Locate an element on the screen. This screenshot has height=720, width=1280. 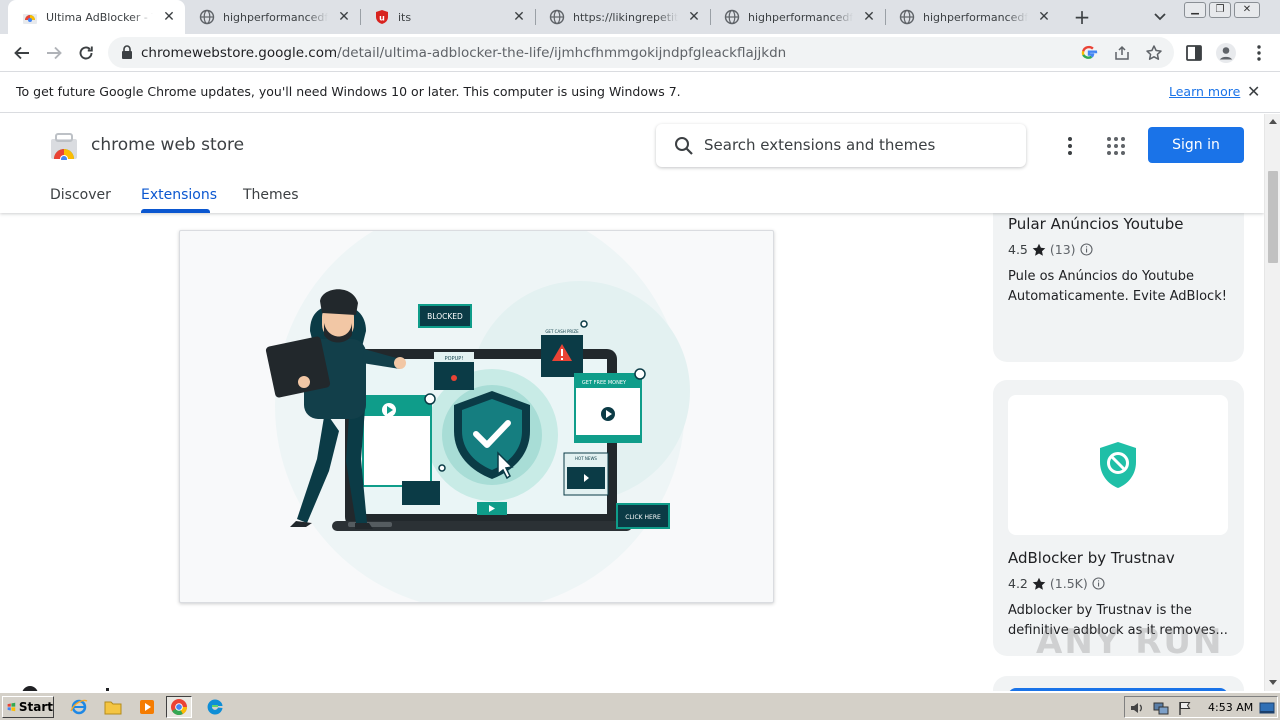
edge-icon is located at coordinates (215, 707).